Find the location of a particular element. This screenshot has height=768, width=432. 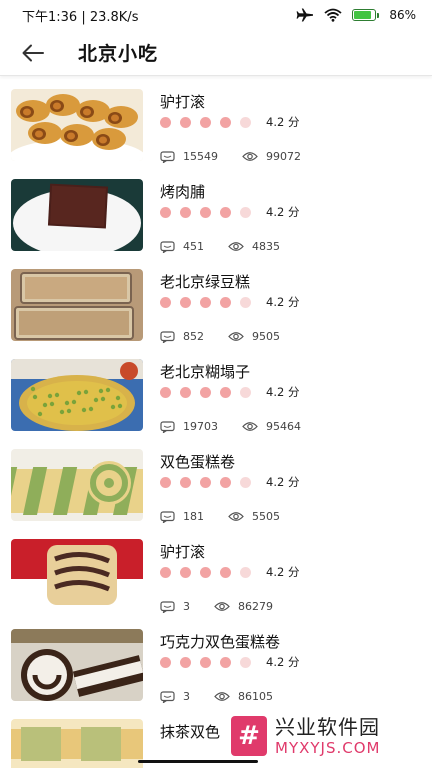

comment-count: 19703 is located at coordinates (200, 426).